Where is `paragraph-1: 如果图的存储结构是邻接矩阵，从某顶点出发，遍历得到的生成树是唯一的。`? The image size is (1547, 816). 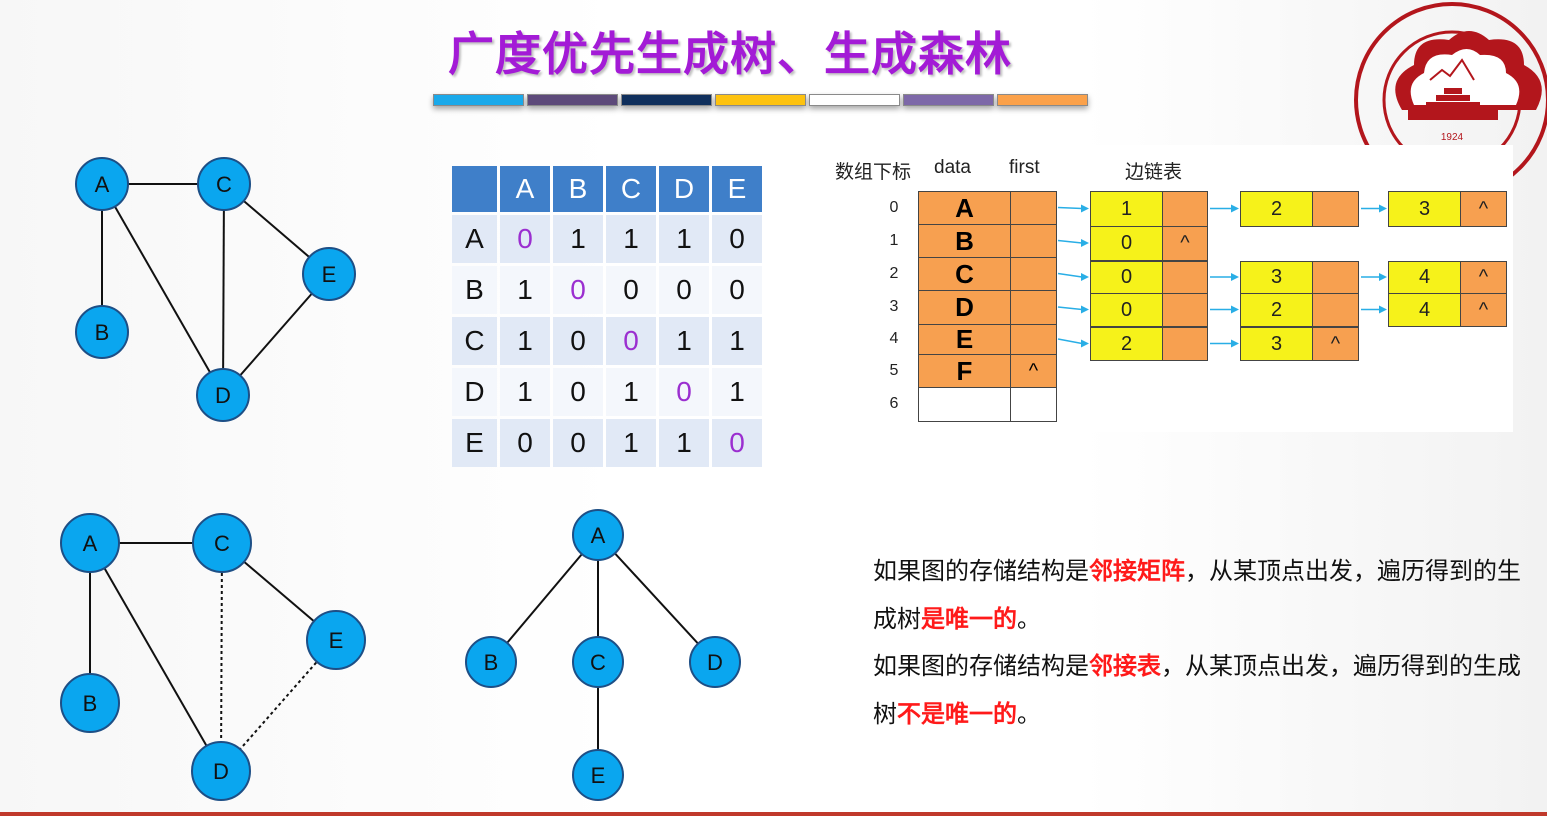 paragraph-1: 如果图的存储结构是邻接矩阵，从某顶点出发，遍历得到的生成树是唯一的。 is located at coordinates (1197, 595).